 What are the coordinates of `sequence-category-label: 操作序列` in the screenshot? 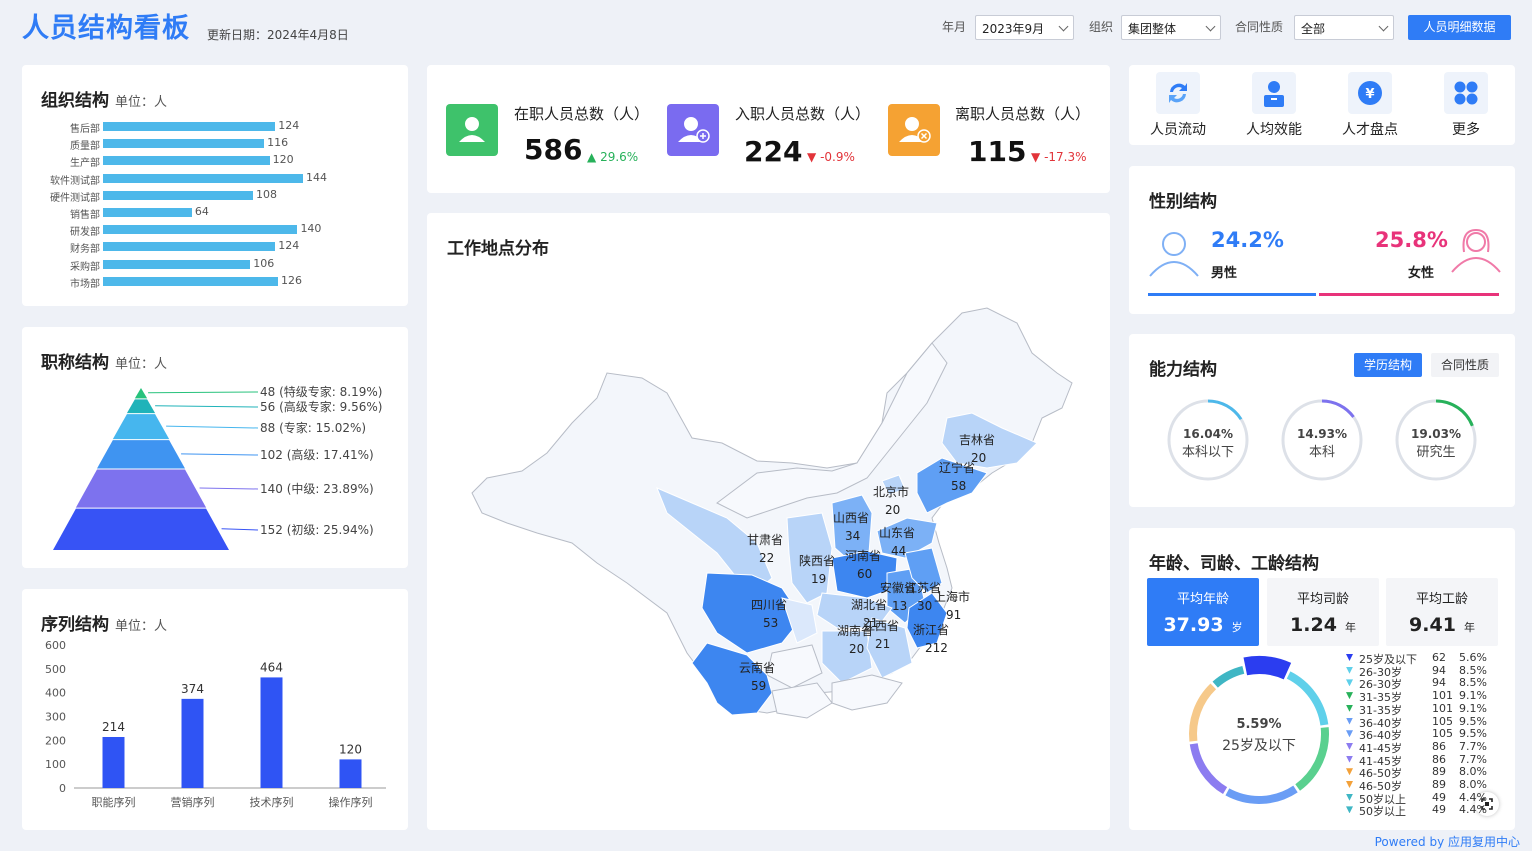 It's located at (351, 802).